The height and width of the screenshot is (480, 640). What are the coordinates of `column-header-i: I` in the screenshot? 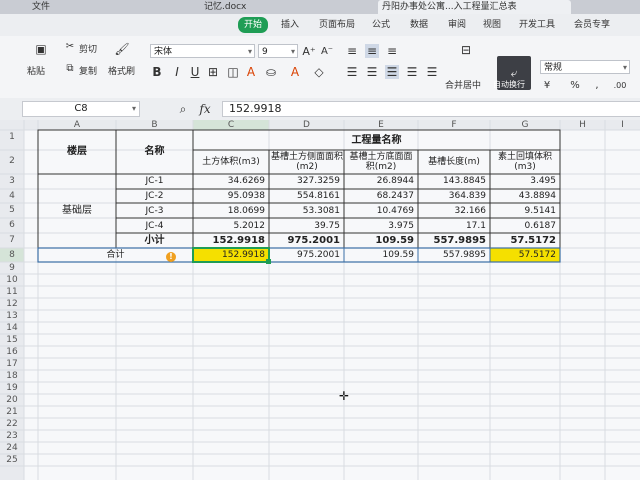 It's located at (622, 125).